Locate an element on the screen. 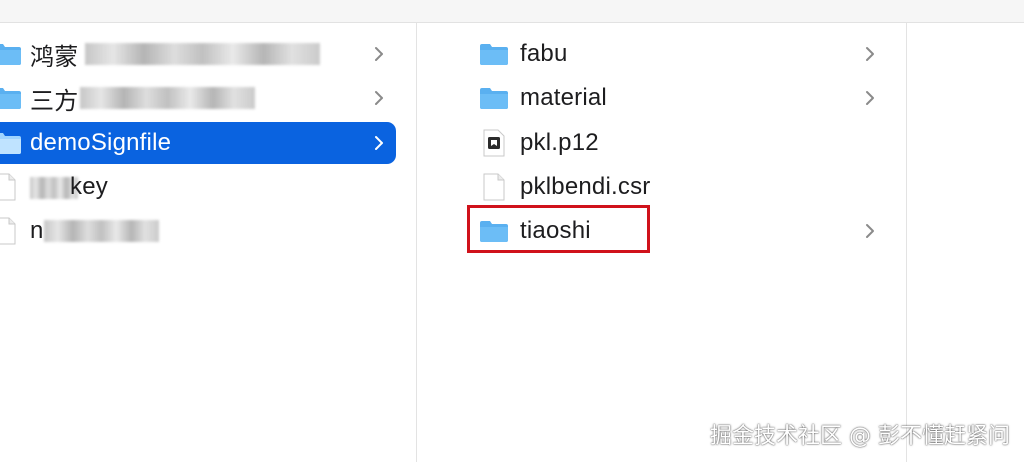 The height and width of the screenshot is (462, 1024). item-label: key is located at coordinates (89, 186).